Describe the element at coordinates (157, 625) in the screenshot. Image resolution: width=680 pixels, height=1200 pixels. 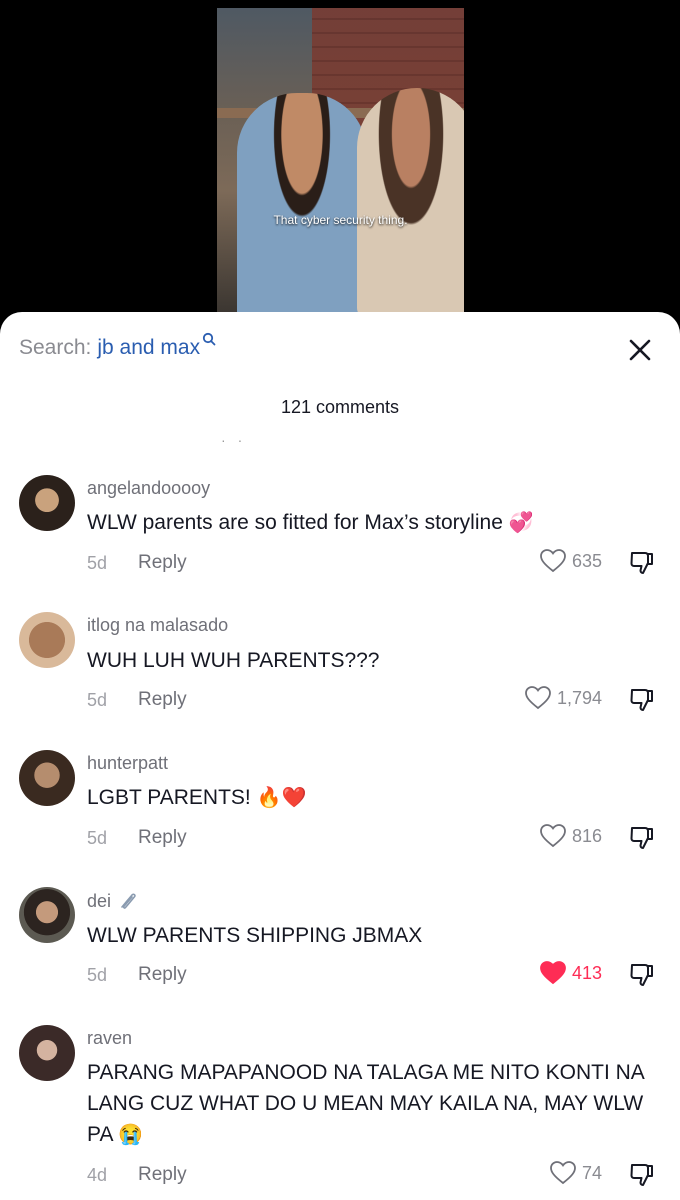
I see `comment-username: itlog na malasado` at that location.